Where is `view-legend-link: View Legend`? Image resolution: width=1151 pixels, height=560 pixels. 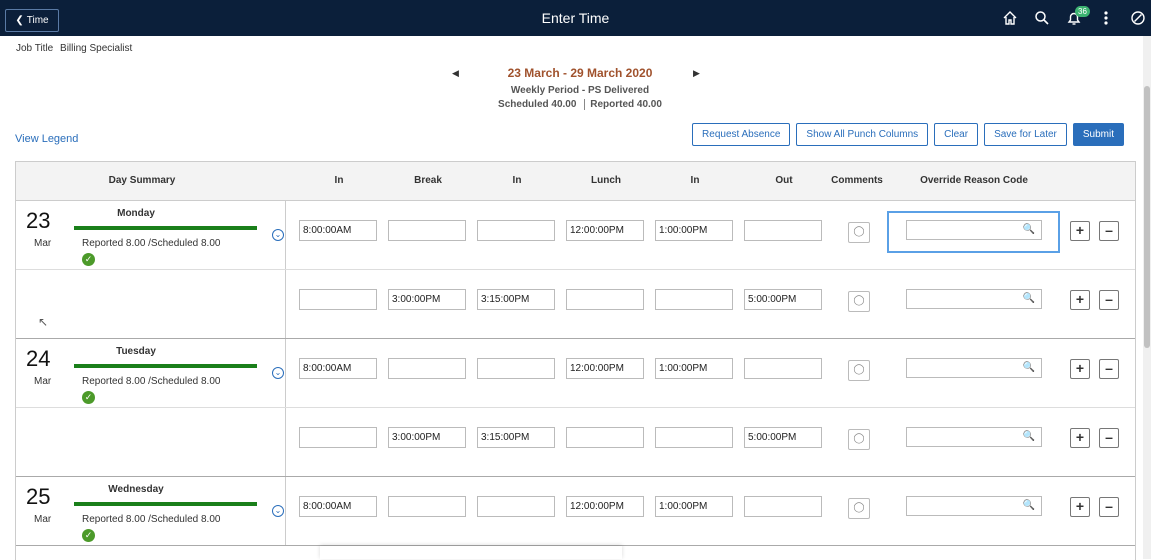 view-legend-link: View Legend is located at coordinates (46, 139).